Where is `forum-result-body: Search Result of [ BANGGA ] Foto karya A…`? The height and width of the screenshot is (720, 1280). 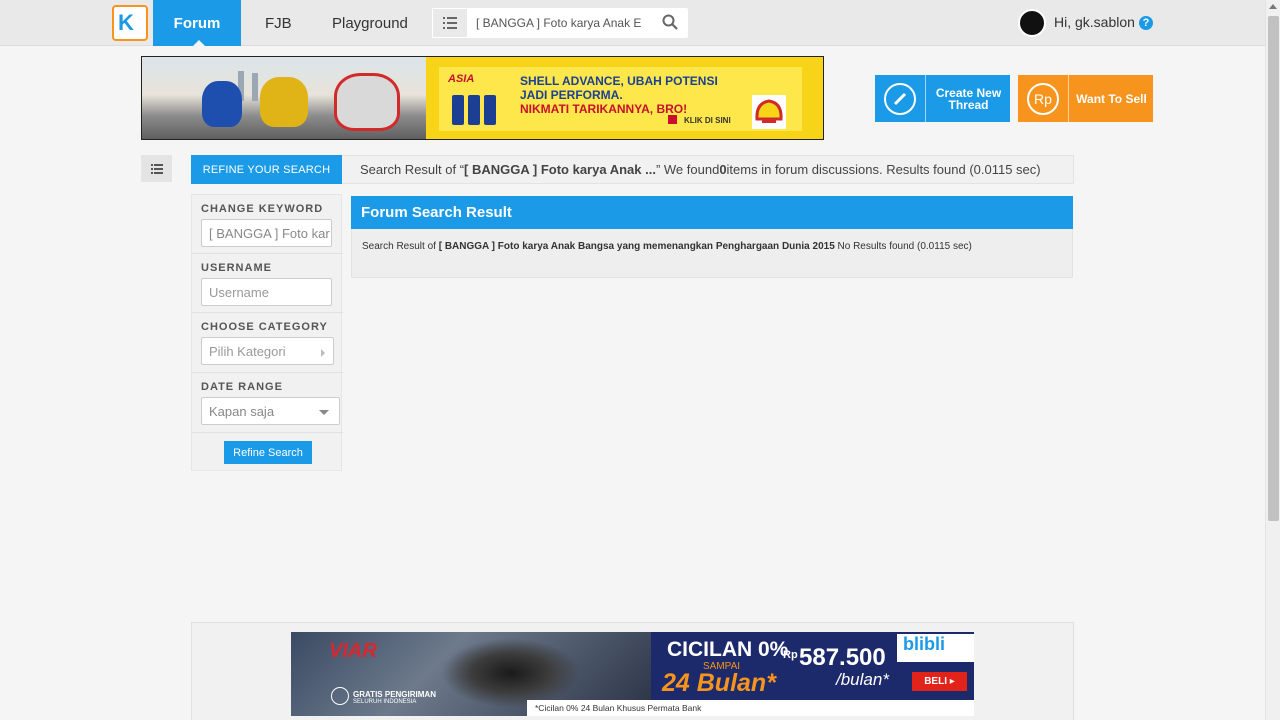
forum-result-body: Search Result of [ BANGGA ] Foto karya A… is located at coordinates (712, 253).